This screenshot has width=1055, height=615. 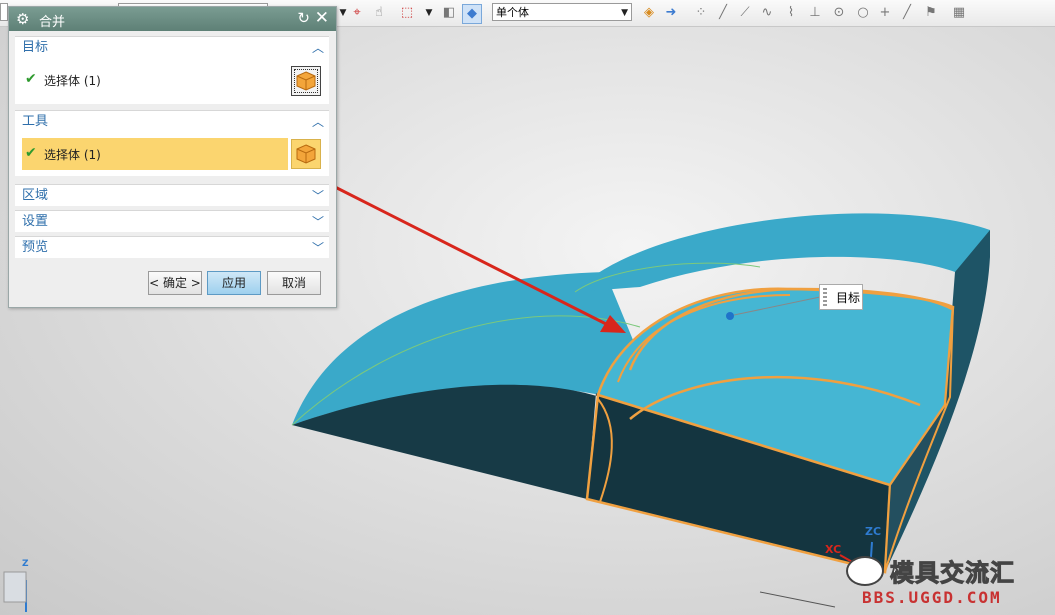 What do you see at coordinates (745, 13) in the screenshot?
I see `line-end-icon: ⟋` at bounding box center [745, 13].